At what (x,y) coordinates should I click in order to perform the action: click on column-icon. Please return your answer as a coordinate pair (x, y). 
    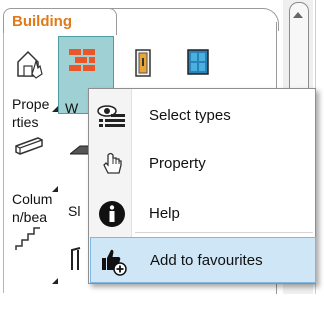
    Looking at the image, I should click on (29, 146).